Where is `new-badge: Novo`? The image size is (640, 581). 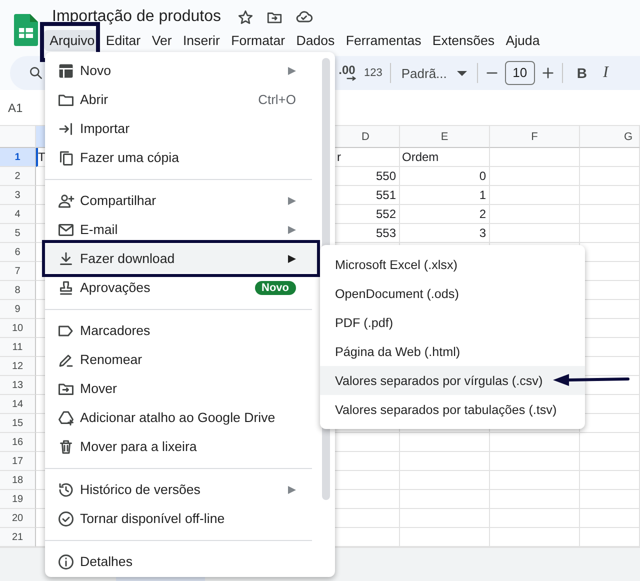
new-badge: Novo is located at coordinates (275, 287).